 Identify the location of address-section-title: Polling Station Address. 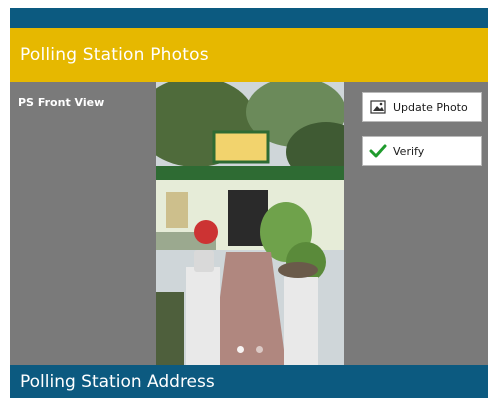
(117, 381).